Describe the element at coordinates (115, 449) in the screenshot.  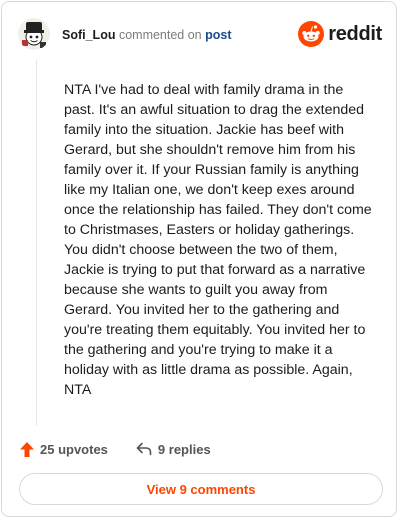
I see `comment-actions: 25 upvotes 9 replies` at that location.